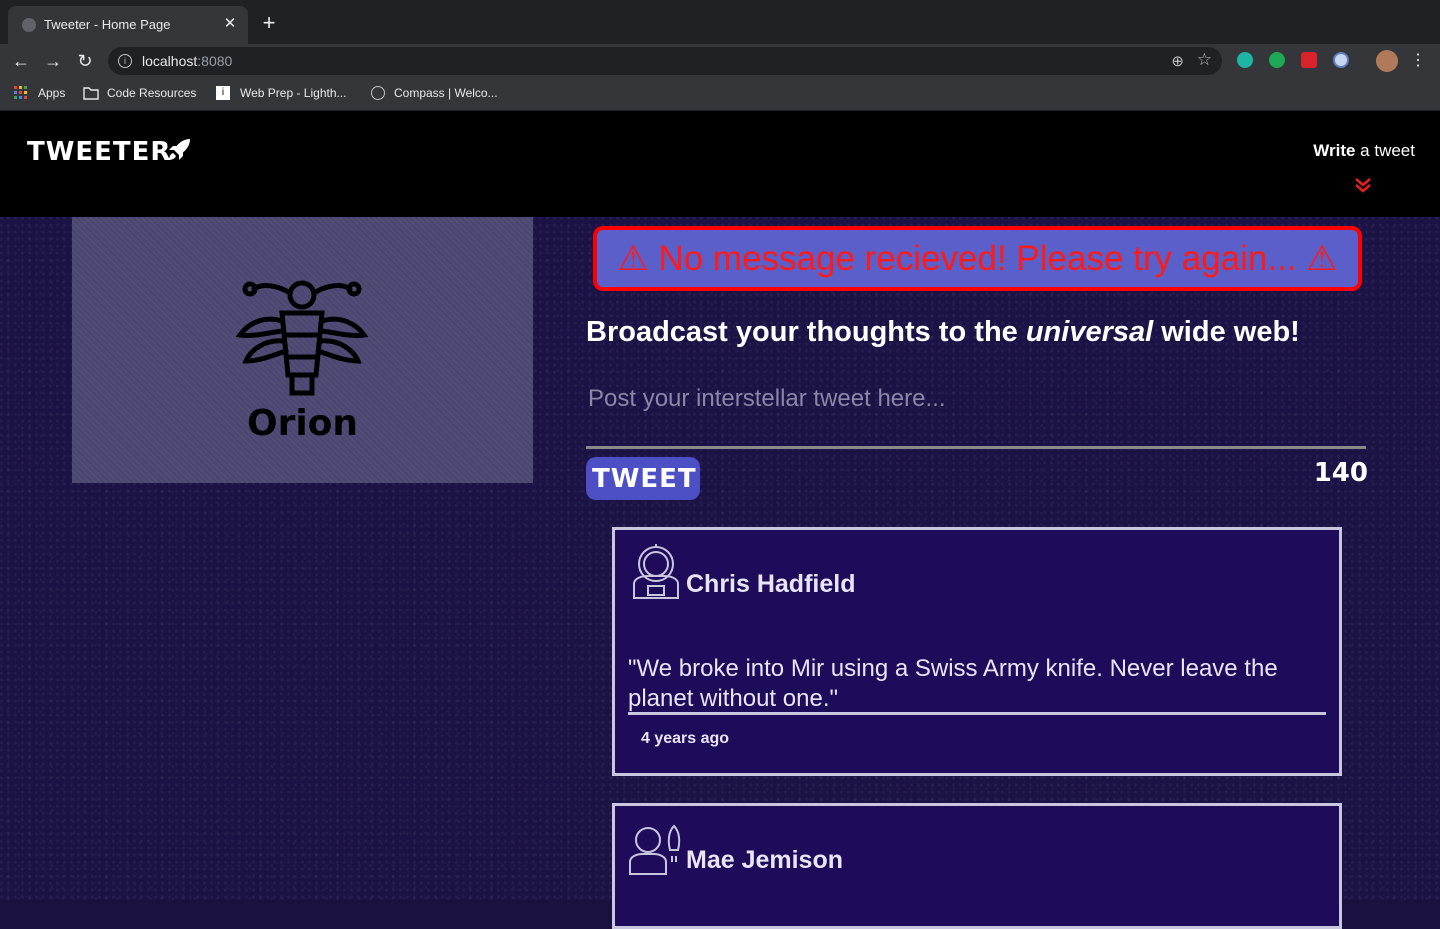  What do you see at coordinates (1204, 60) in the screenshot?
I see `bookmark-star-icon: ☆` at bounding box center [1204, 60].